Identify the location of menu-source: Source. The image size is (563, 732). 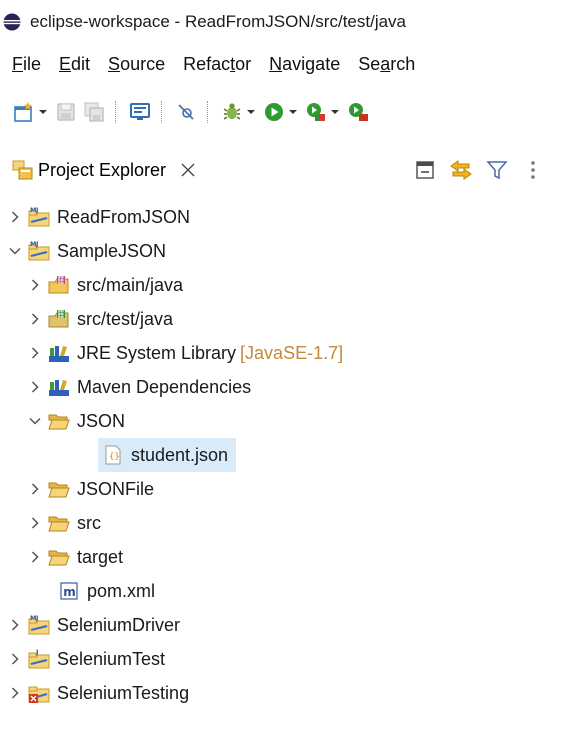
(136, 64).